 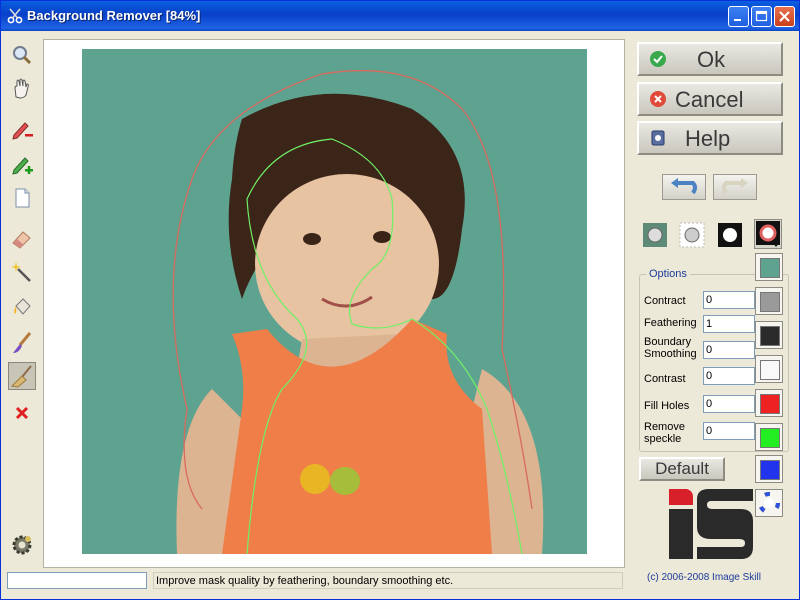 I want to click on swatch-white, so click(x=769, y=369).